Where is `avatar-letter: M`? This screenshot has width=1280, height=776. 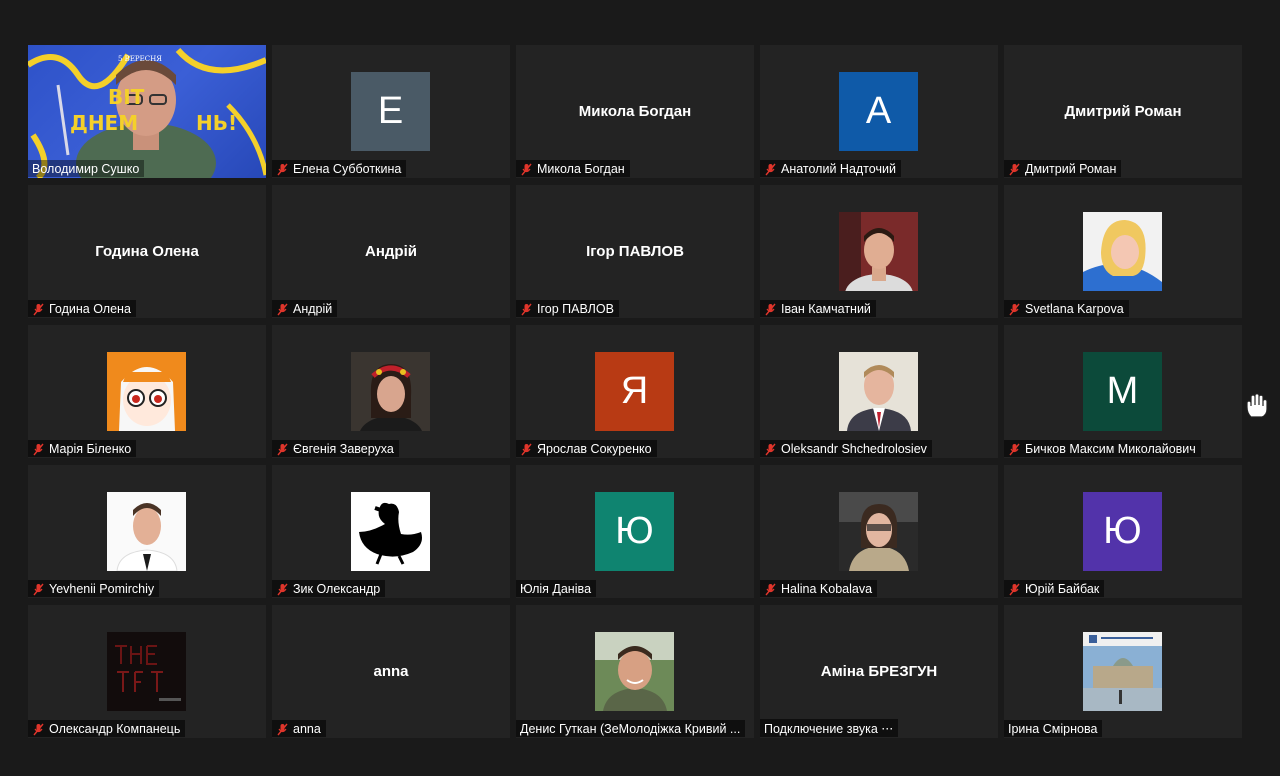
avatar-letter: M is located at coordinates (1122, 390).